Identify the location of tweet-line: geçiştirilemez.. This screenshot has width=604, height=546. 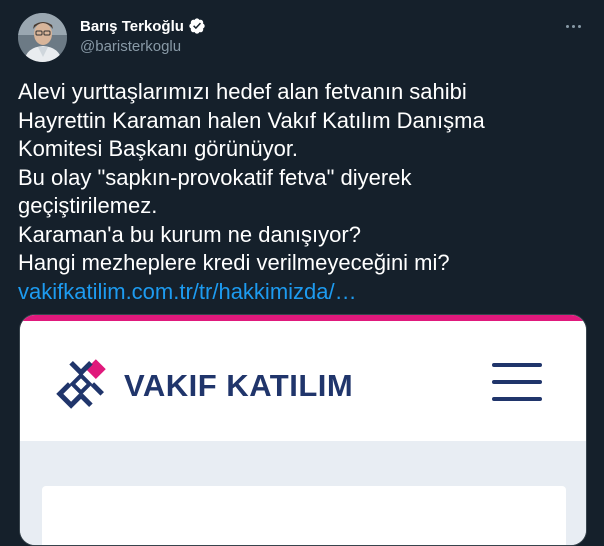
(88, 205).